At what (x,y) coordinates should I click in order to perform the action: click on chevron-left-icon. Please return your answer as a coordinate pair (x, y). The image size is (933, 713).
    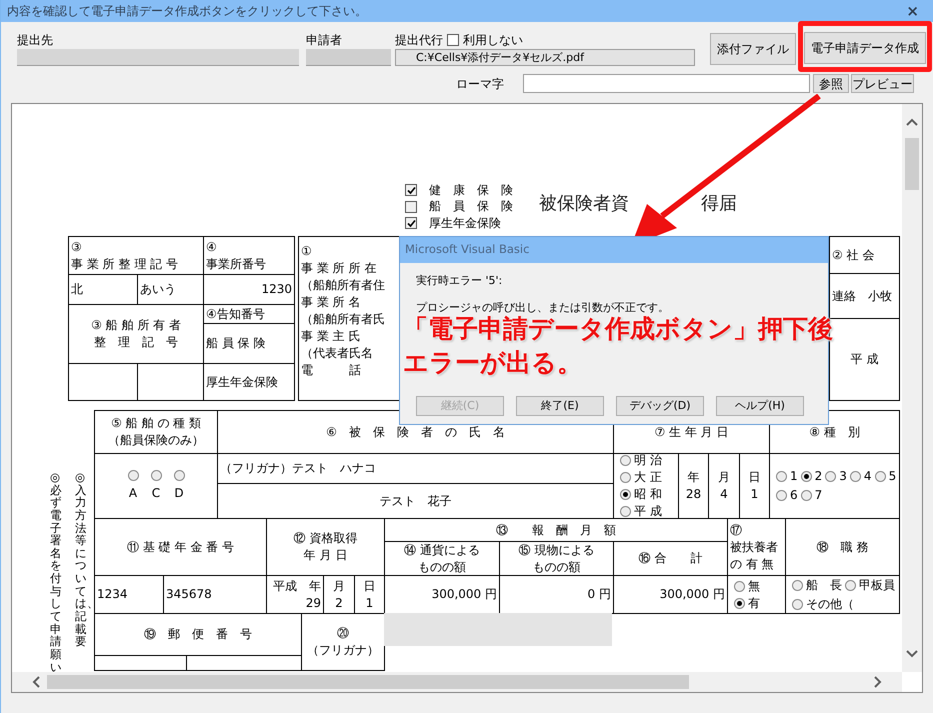
    Looking at the image, I should click on (36, 682).